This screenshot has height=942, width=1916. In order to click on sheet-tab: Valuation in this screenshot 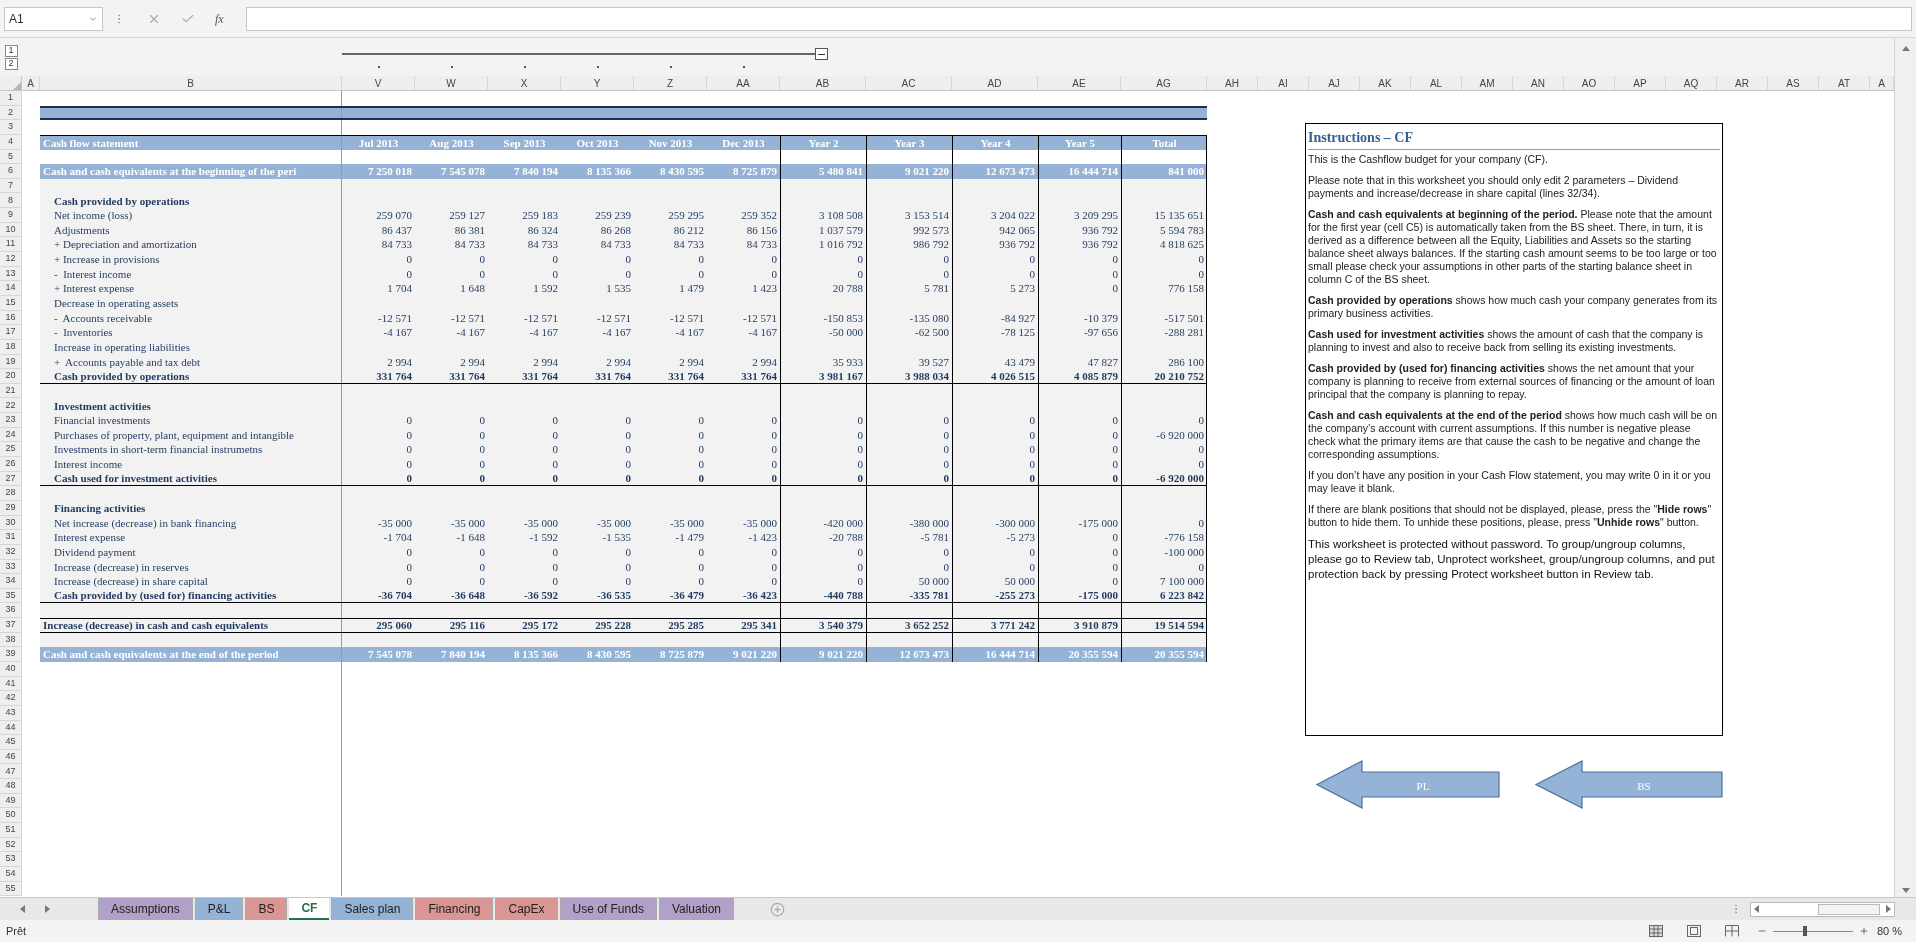, I will do `click(696, 909)`.